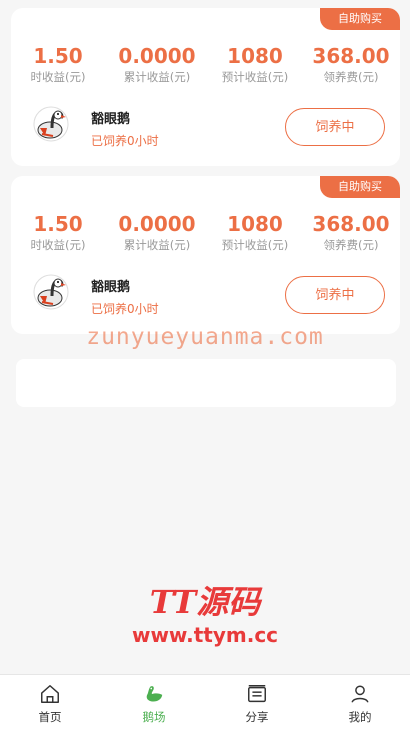  Describe the element at coordinates (257, 694) in the screenshot. I see `share-icon` at that location.